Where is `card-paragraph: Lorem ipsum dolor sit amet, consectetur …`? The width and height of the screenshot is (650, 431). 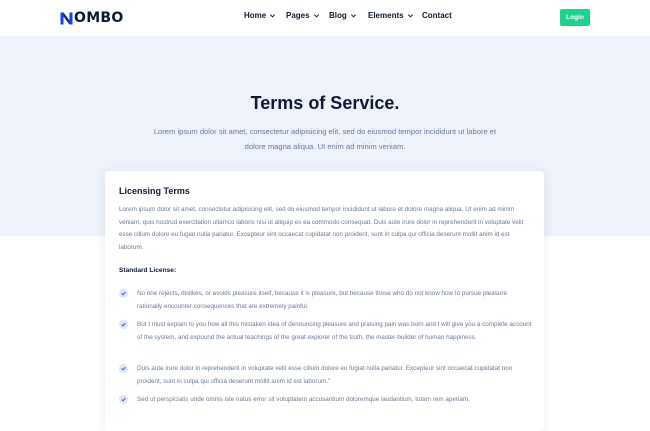
card-paragraph: Lorem ipsum dolor sit amet, consectetur … is located at coordinates (321, 228).